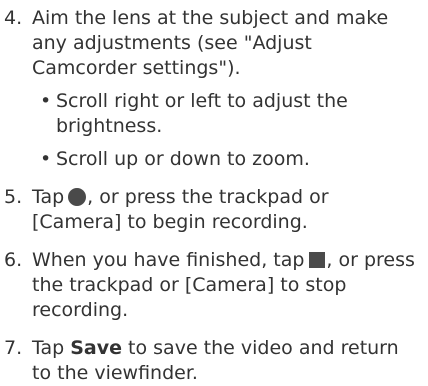 This screenshot has height=386, width=428. Describe the element at coordinates (13, 197) in the screenshot. I see `step-number: 5.` at that location.